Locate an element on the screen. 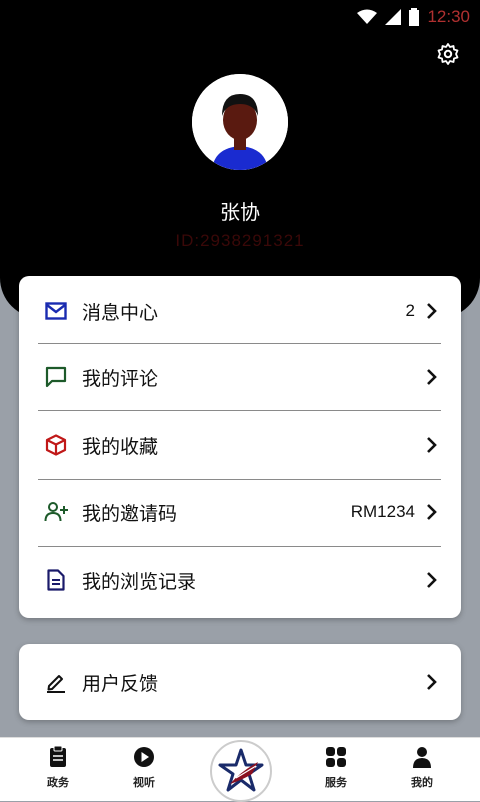  tab-label: 服务 is located at coordinates (336, 782).